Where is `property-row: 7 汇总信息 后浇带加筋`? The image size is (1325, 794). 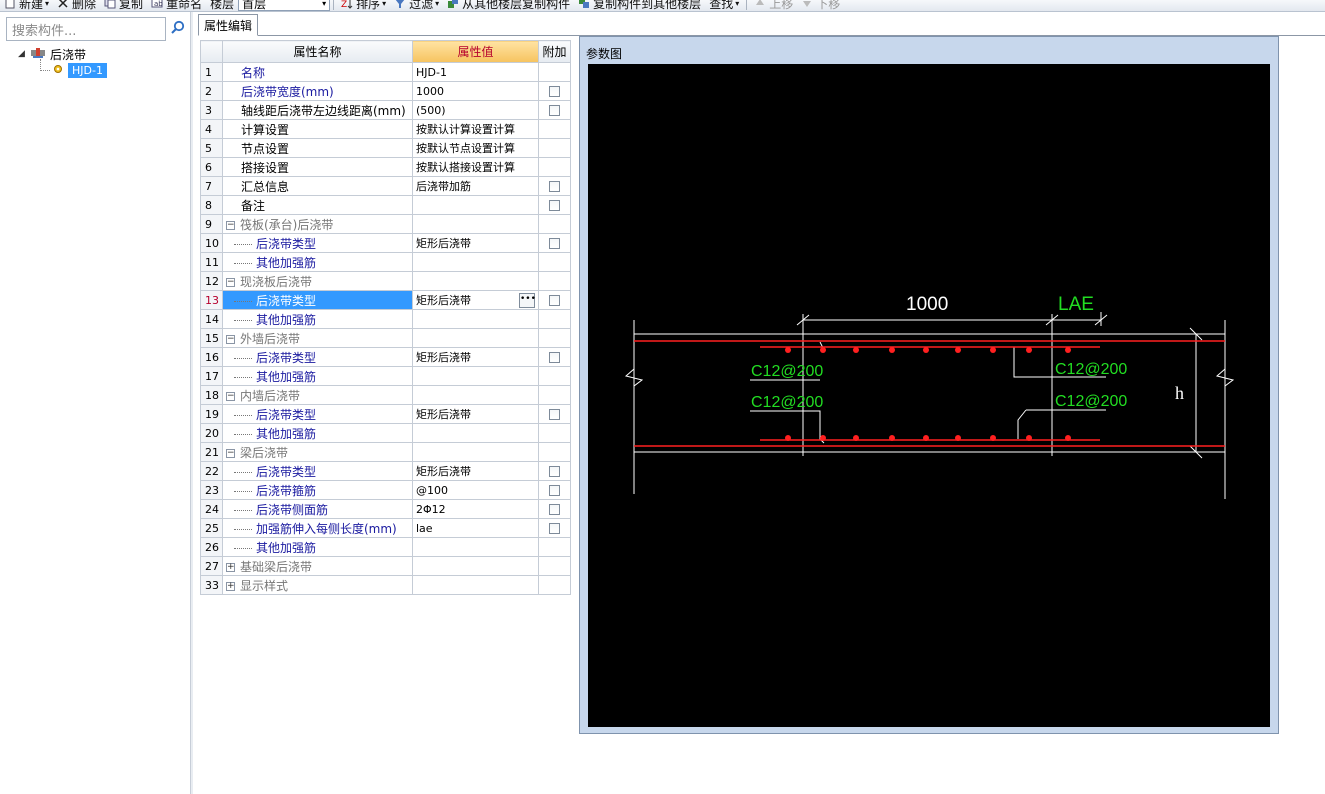 property-row: 7 汇总信息 后浇带加筋 is located at coordinates (385, 186).